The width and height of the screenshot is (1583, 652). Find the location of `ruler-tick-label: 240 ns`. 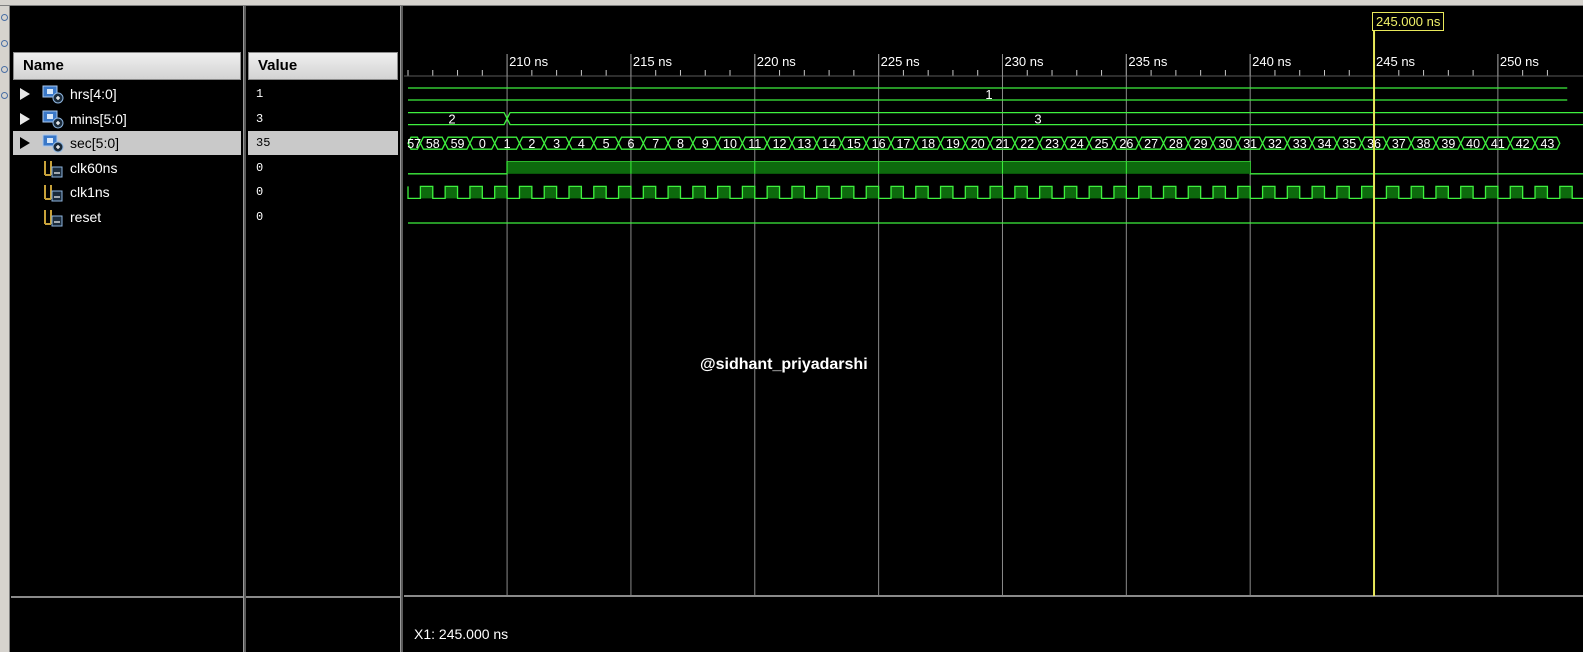

ruler-tick-label: 240 ns is located at coordinates (1272, 61).